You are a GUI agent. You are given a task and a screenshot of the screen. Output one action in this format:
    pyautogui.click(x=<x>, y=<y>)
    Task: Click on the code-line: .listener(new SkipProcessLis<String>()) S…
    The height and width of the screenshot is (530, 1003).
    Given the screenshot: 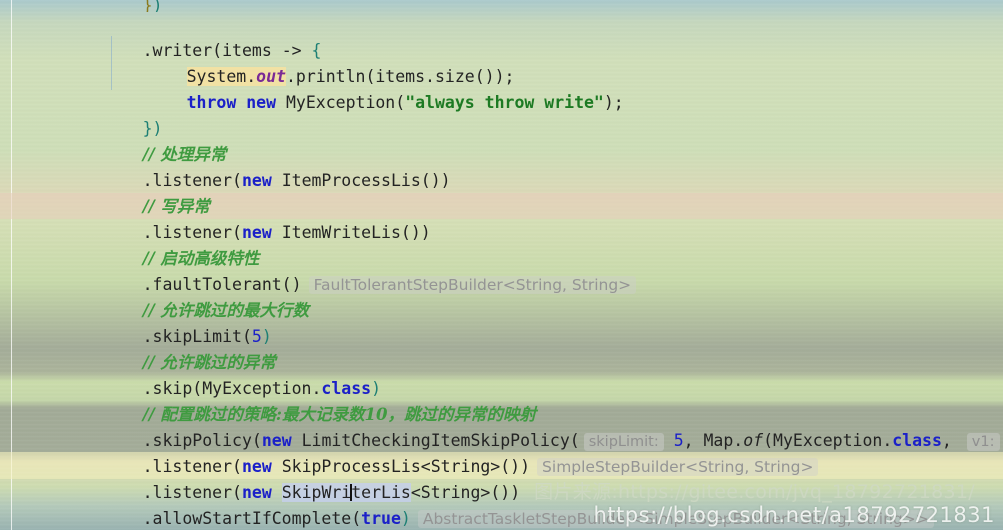 What is the action you would take?
    pyautogui.click(x=501, y=452)
    